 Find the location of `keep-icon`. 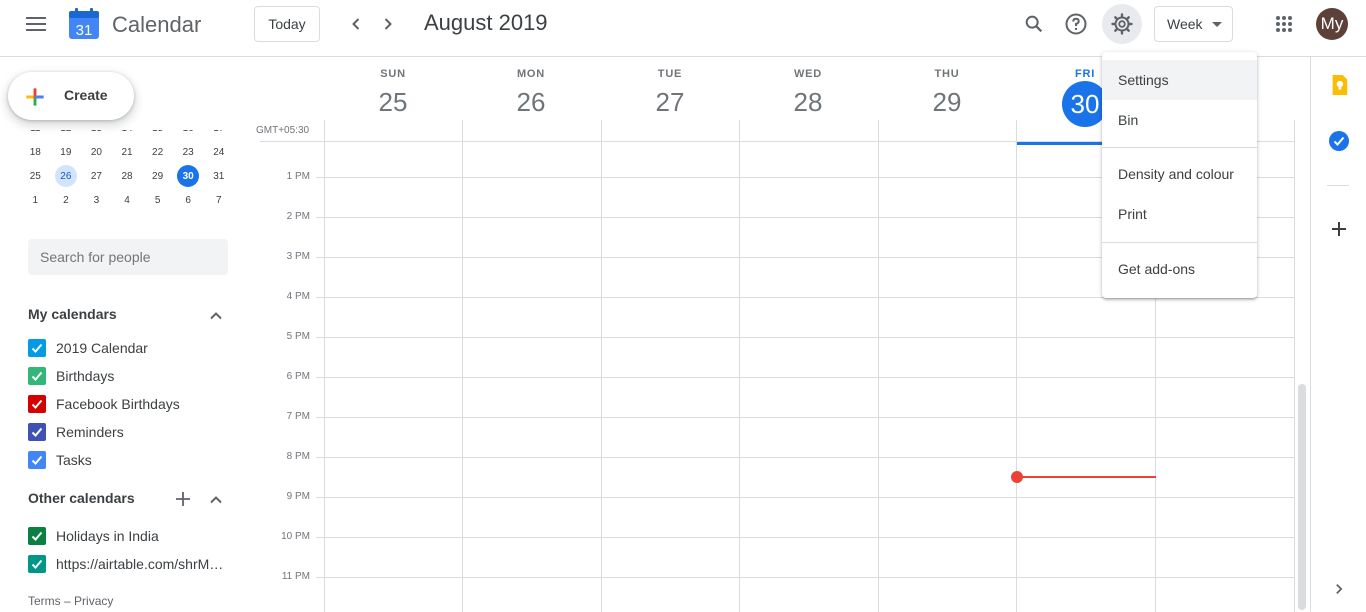

keep-icon is located at coordinates (1340, 85).